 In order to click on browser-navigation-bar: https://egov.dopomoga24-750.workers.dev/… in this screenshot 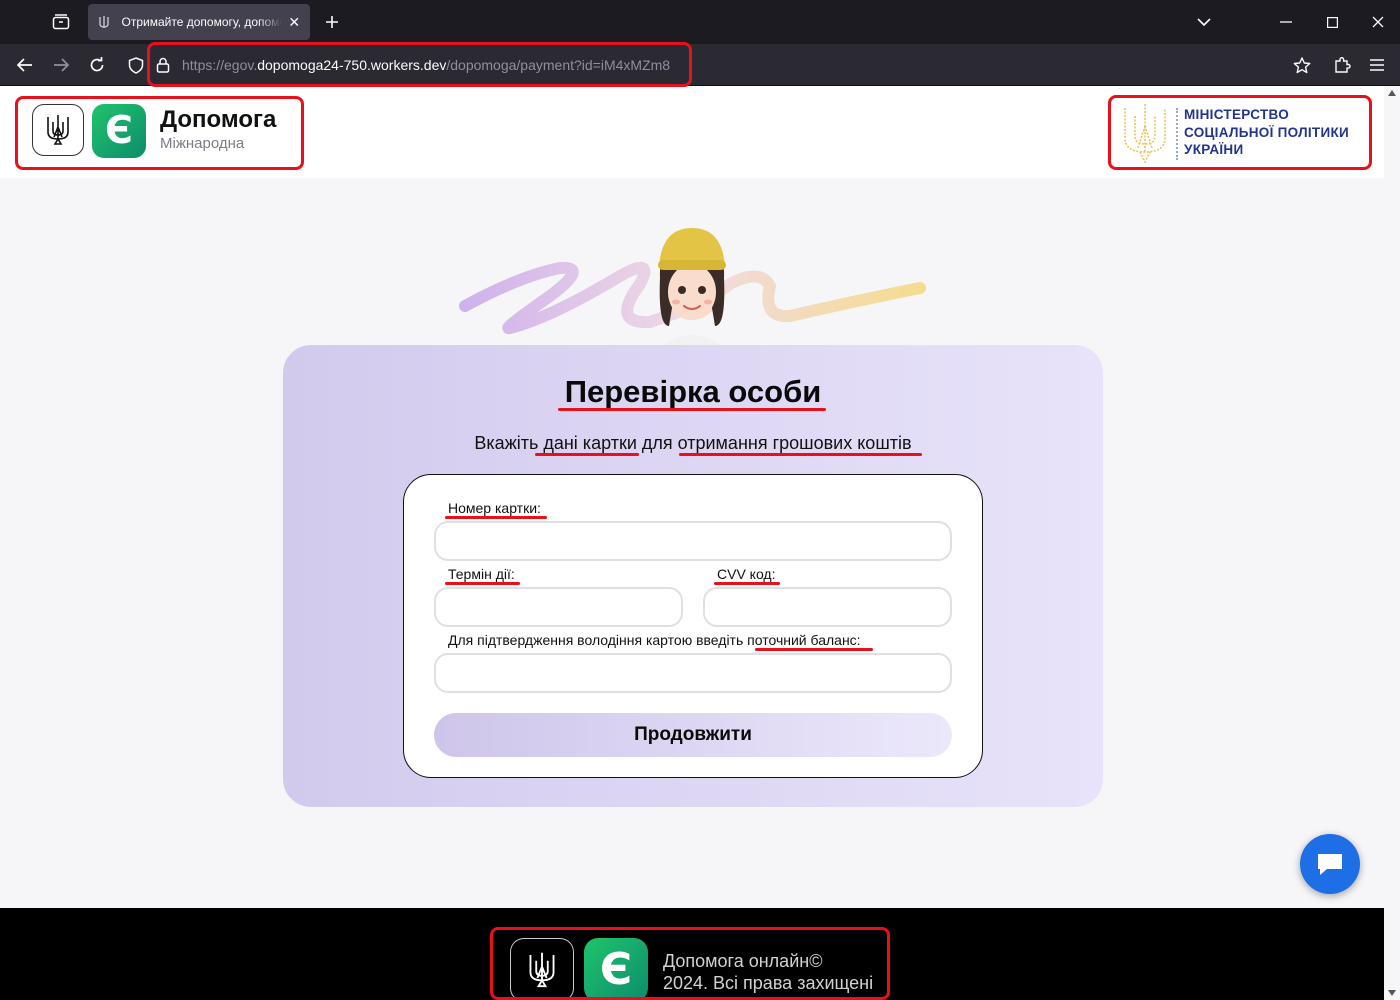, I will do `click(700, 65)`.